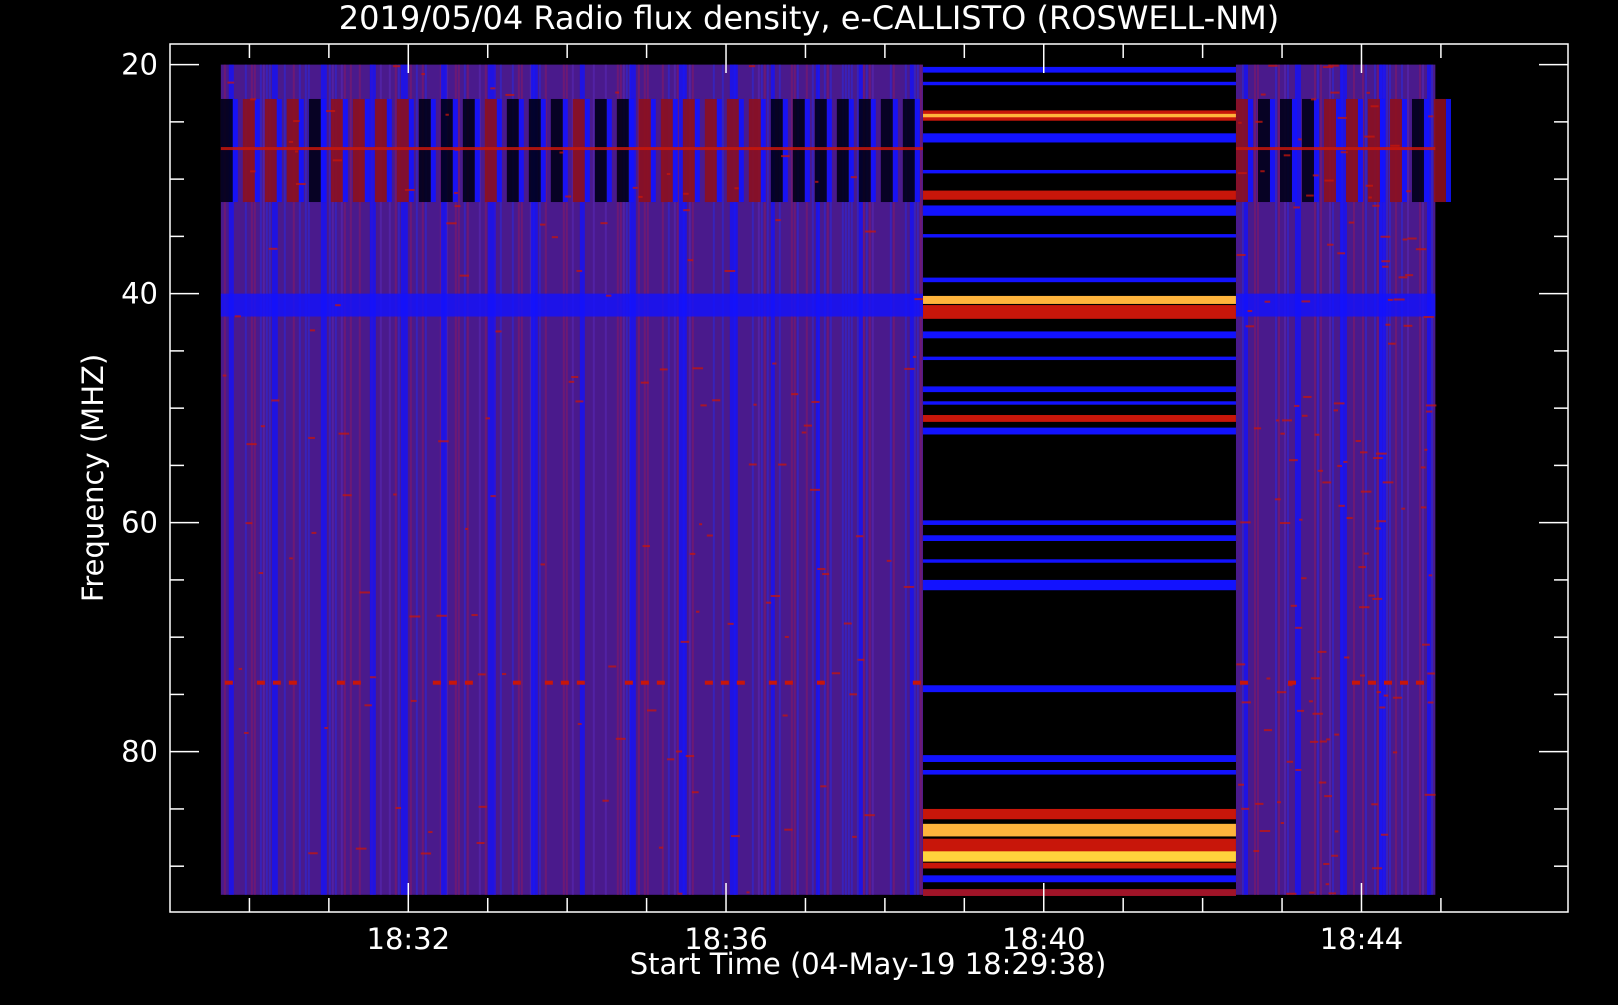 The height and width of the screenshot is (1005, 1618). I want to click on y-tick-label: 60, so click(139, 523).